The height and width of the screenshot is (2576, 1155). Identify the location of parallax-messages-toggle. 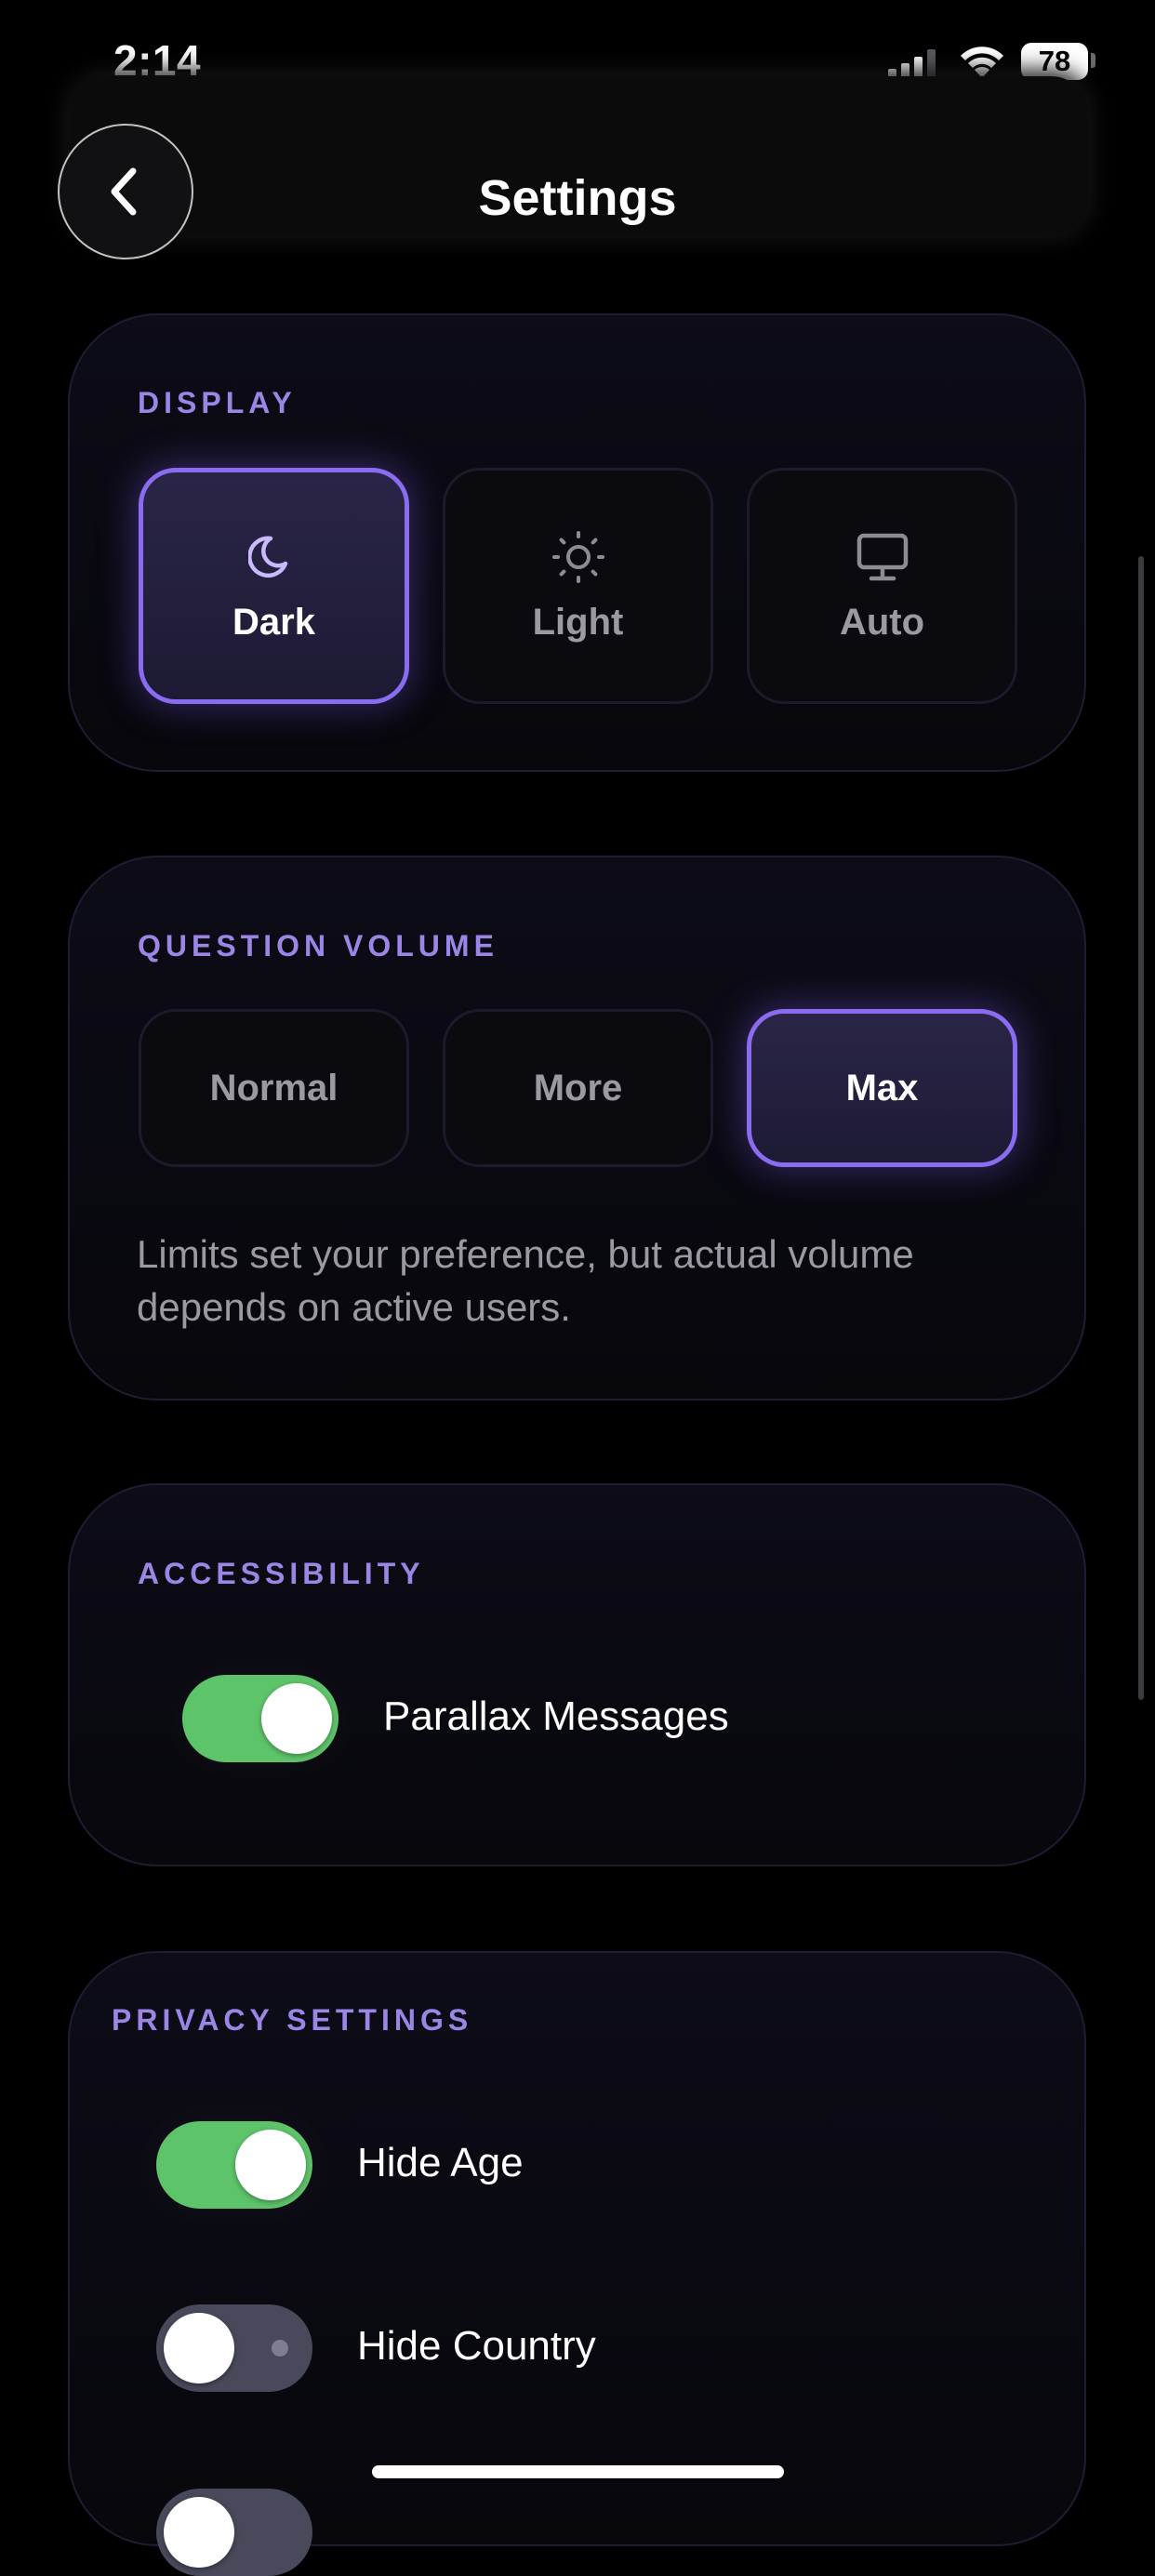
(260, 1718).